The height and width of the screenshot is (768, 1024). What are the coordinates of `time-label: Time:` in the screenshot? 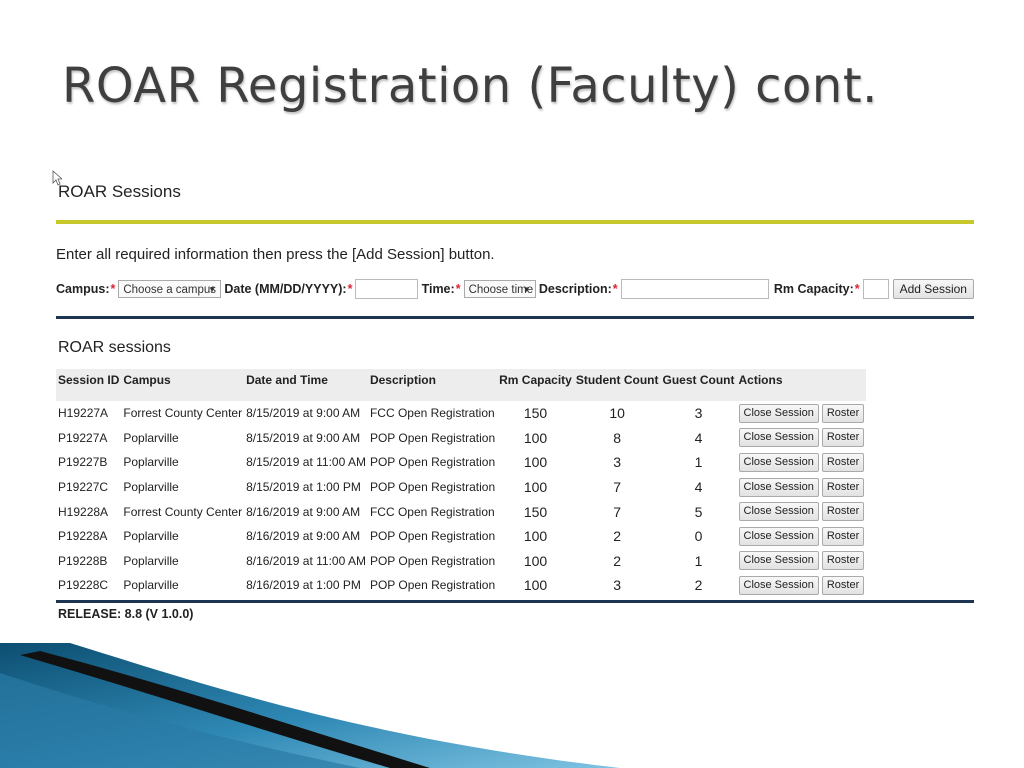 It's located at (438, 289).